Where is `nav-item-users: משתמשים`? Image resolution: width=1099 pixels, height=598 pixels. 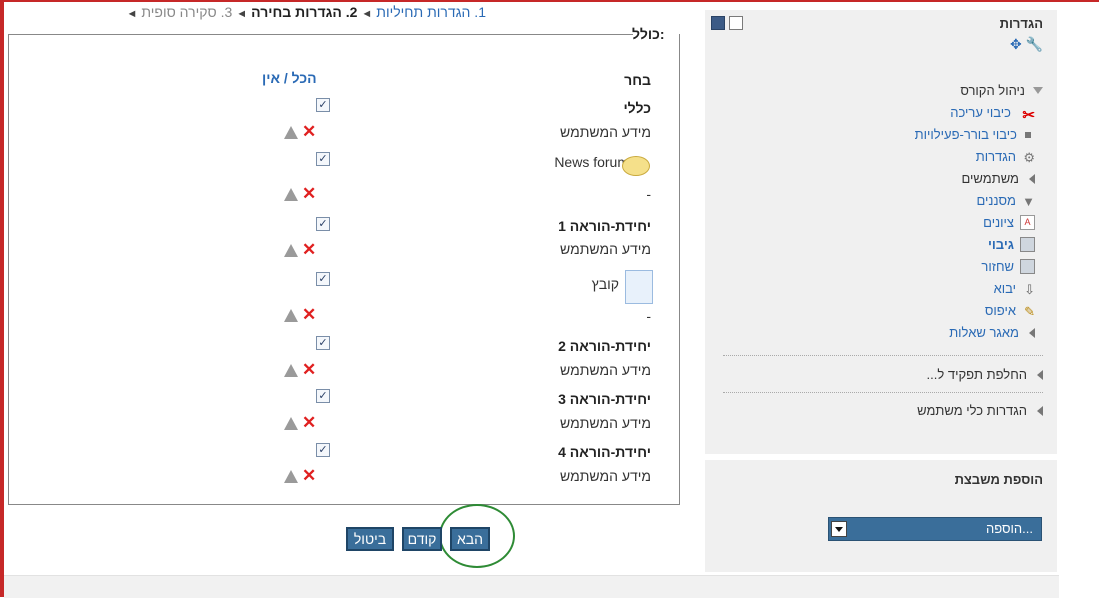
nav-item-users: משתמשים is located at coordinates (998, 178).